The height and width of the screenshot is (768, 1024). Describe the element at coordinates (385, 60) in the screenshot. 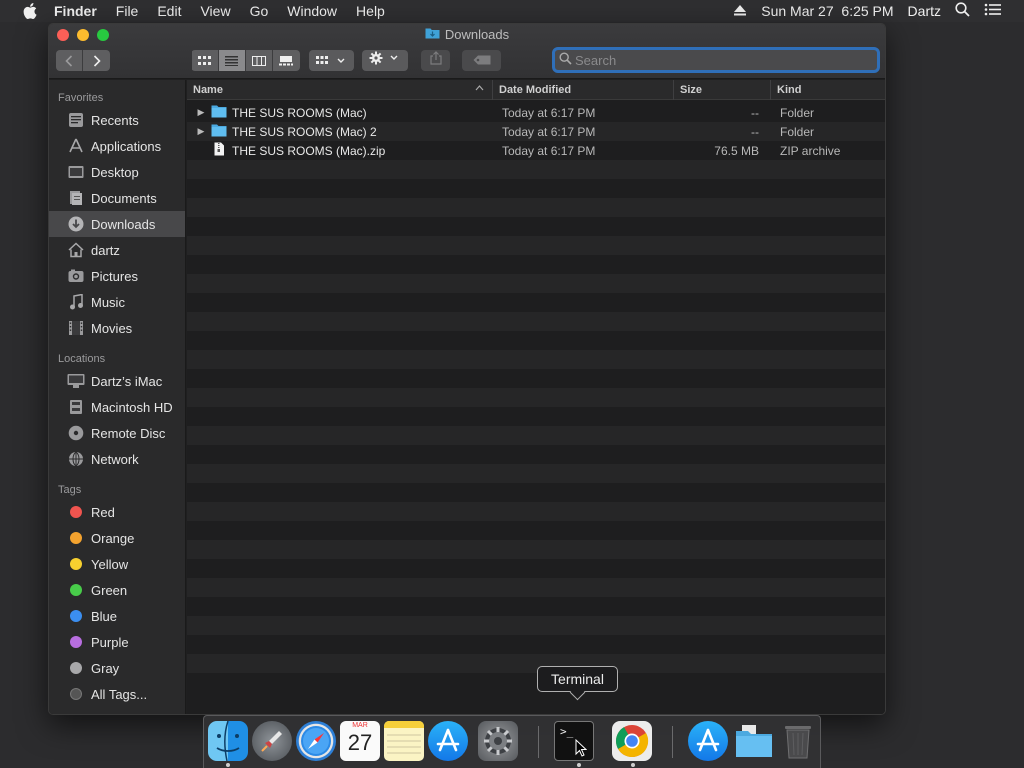

I see `action-menu-button` at that location.